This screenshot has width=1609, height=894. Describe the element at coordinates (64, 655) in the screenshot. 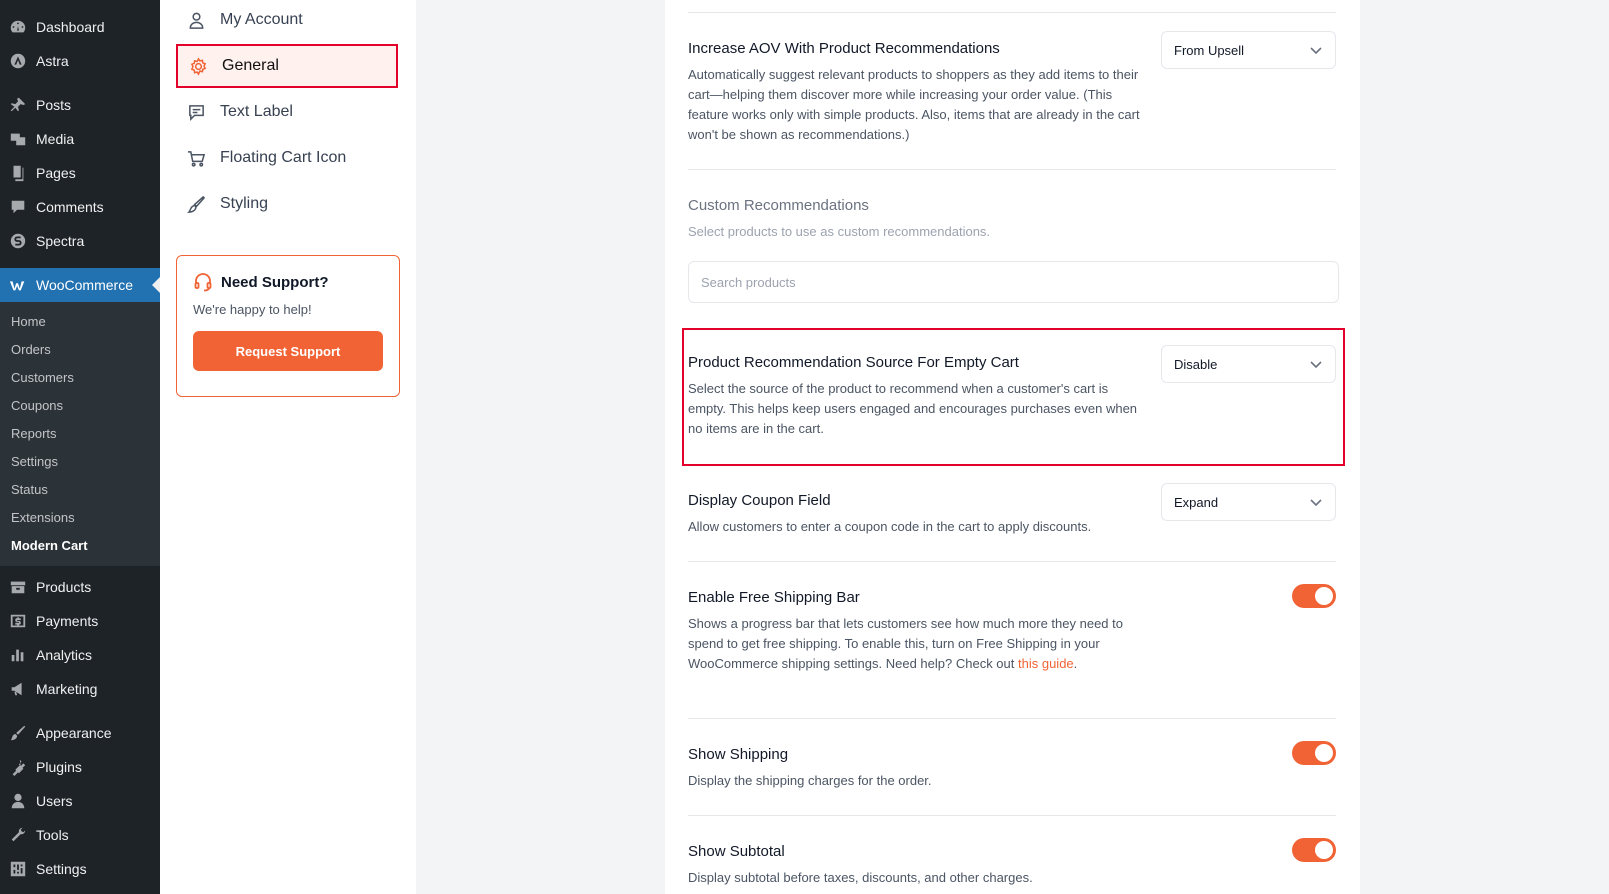

I see `wp-menu-label: Analytics` at that location.